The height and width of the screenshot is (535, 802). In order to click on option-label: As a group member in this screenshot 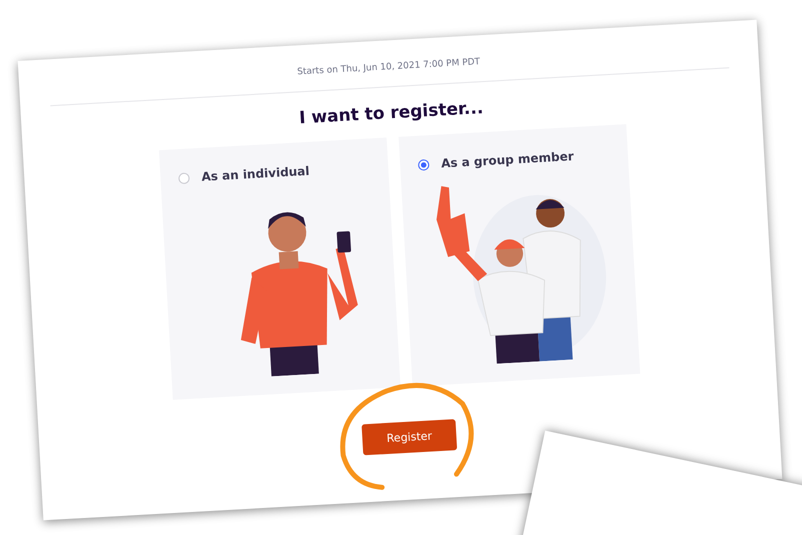, I will do `click(507, 160)`.